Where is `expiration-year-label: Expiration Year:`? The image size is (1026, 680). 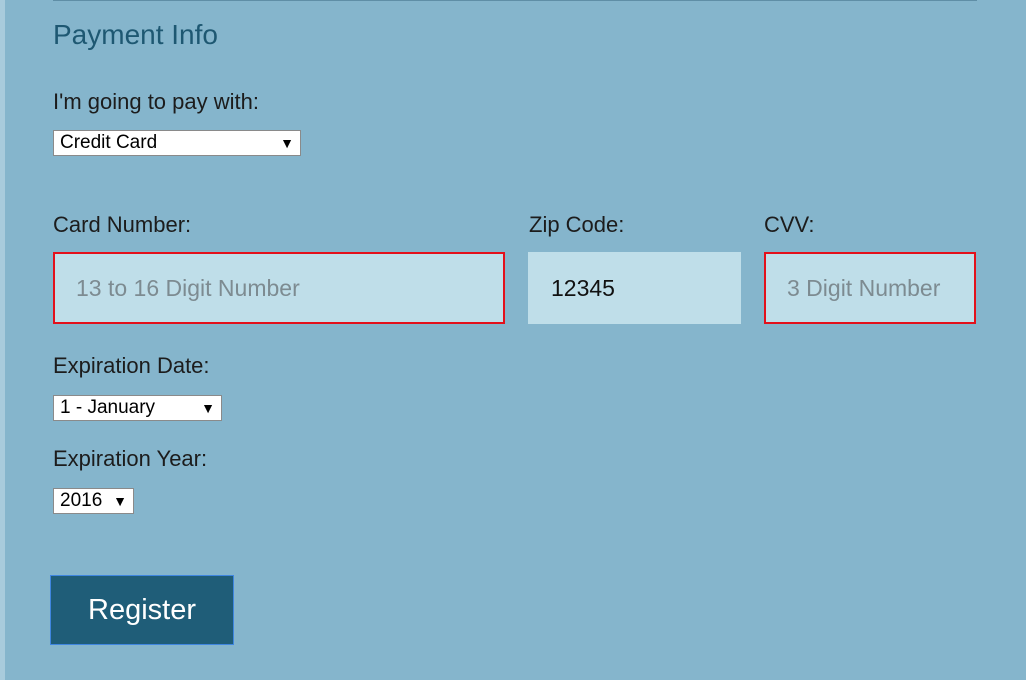 expiration-year-label: Expiration Year: is located at coordinates (130, 458).